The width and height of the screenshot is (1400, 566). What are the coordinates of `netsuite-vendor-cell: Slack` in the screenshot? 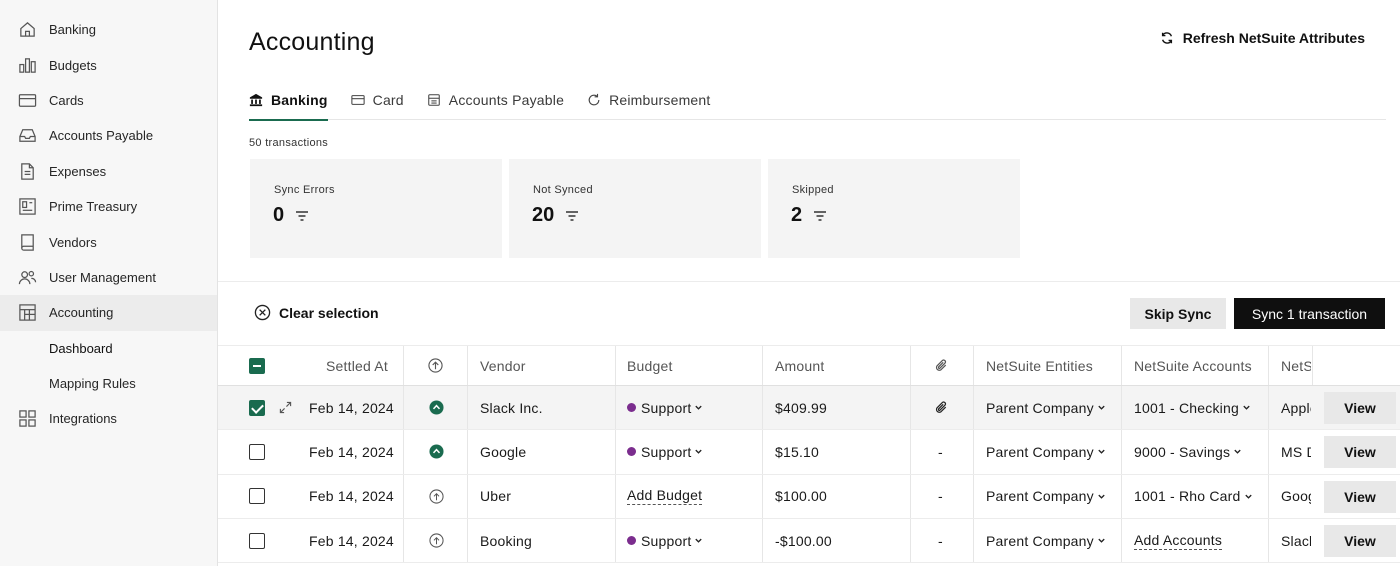 It's located at (1296, 540).